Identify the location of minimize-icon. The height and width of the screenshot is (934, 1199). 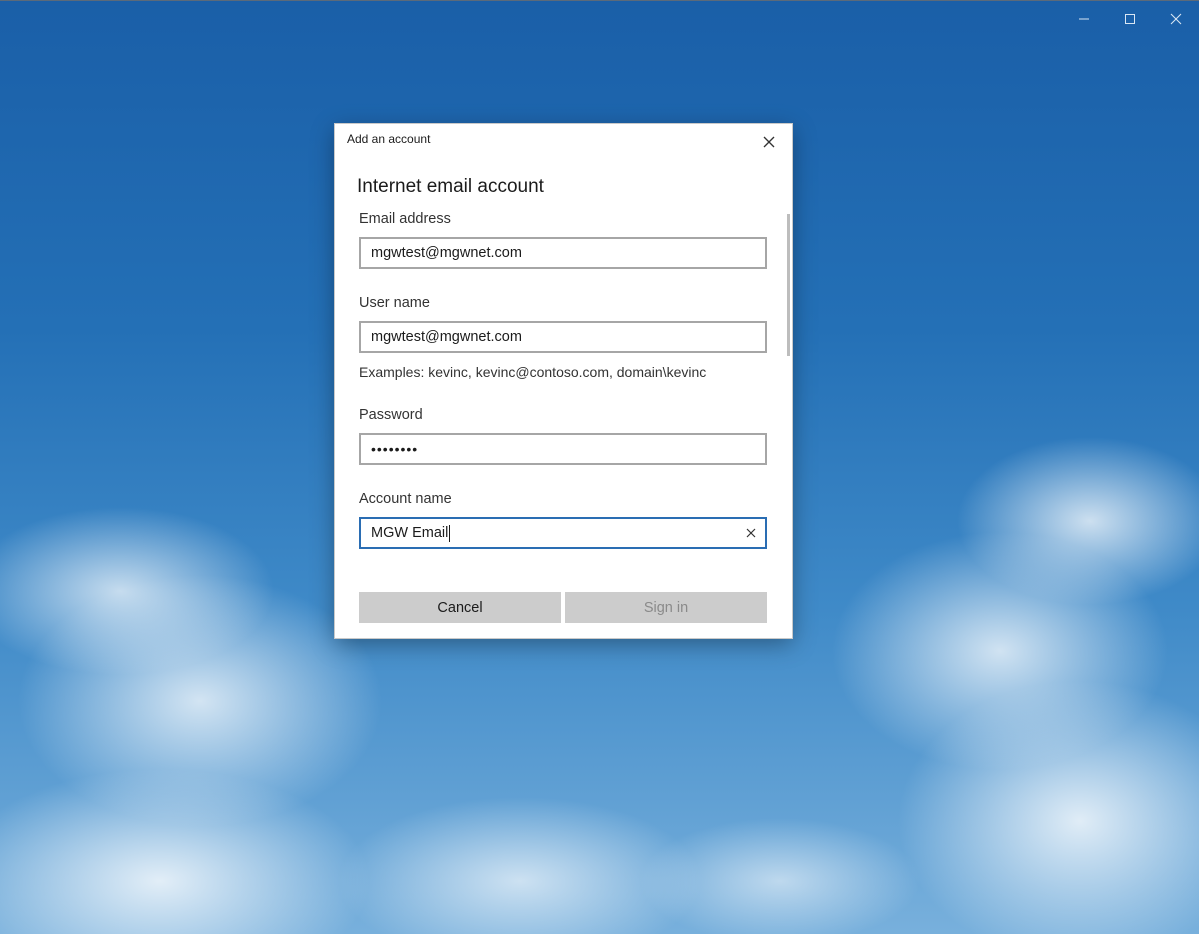
(1084, 19).